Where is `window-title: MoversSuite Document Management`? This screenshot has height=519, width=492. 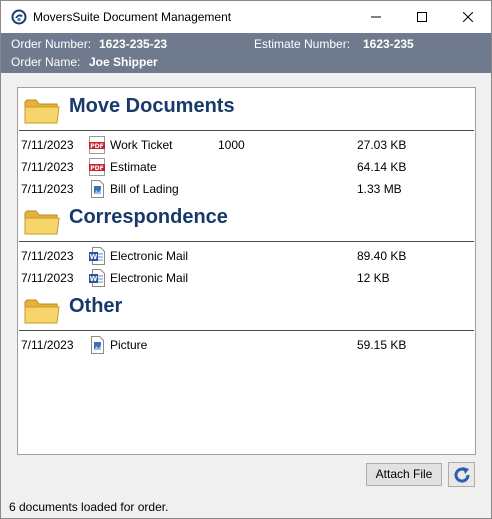 window-title: MoversSuite Document Management is located at coordinates (132, 17).